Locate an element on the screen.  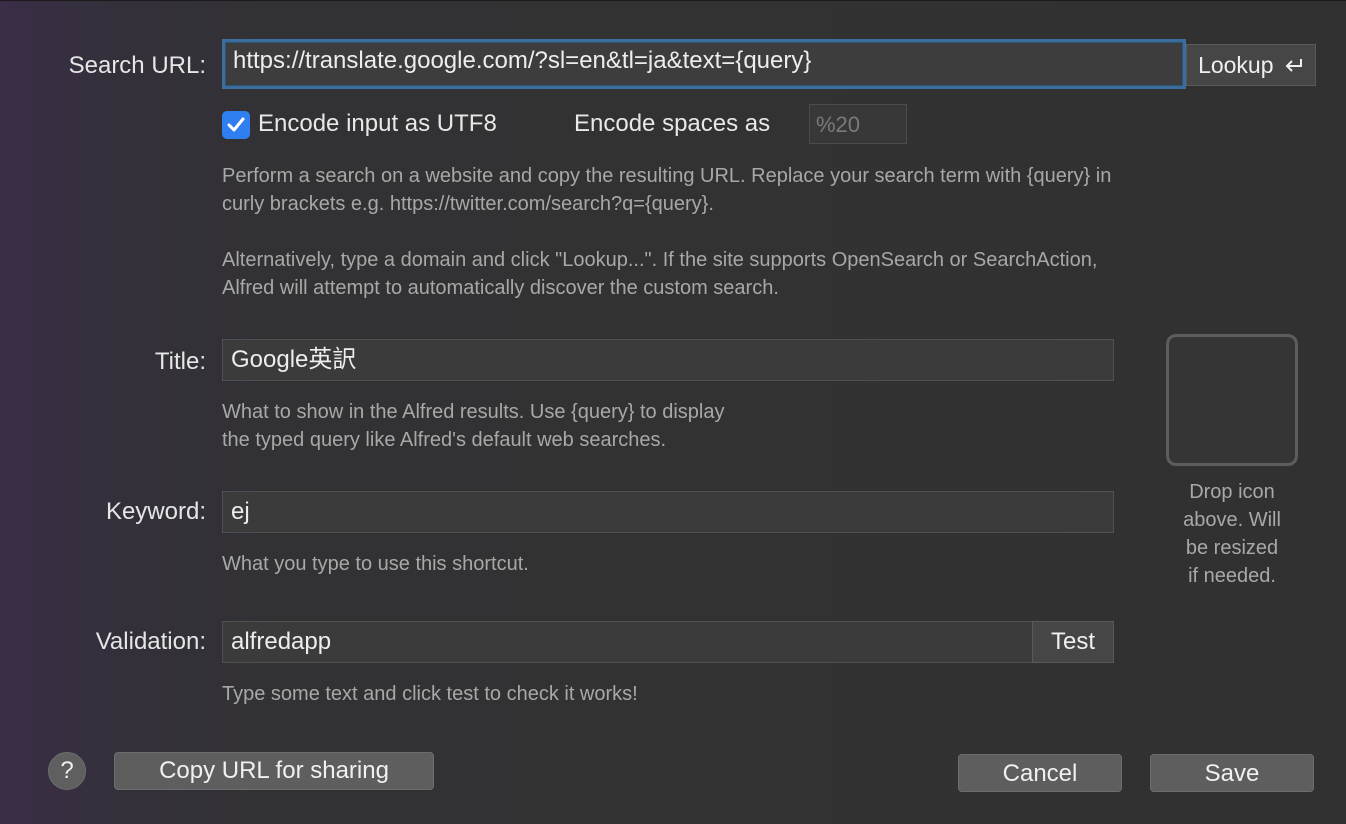
return-arrow-icon is located at coordinates (1294, 67).